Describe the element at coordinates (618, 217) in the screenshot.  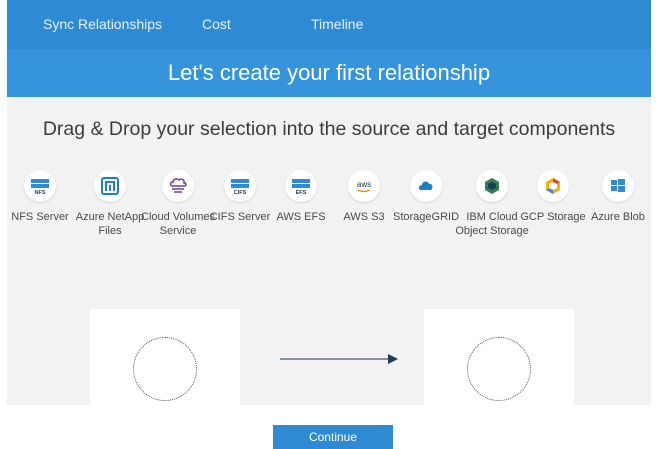
I see `service-label: Azure Blob` at that location.